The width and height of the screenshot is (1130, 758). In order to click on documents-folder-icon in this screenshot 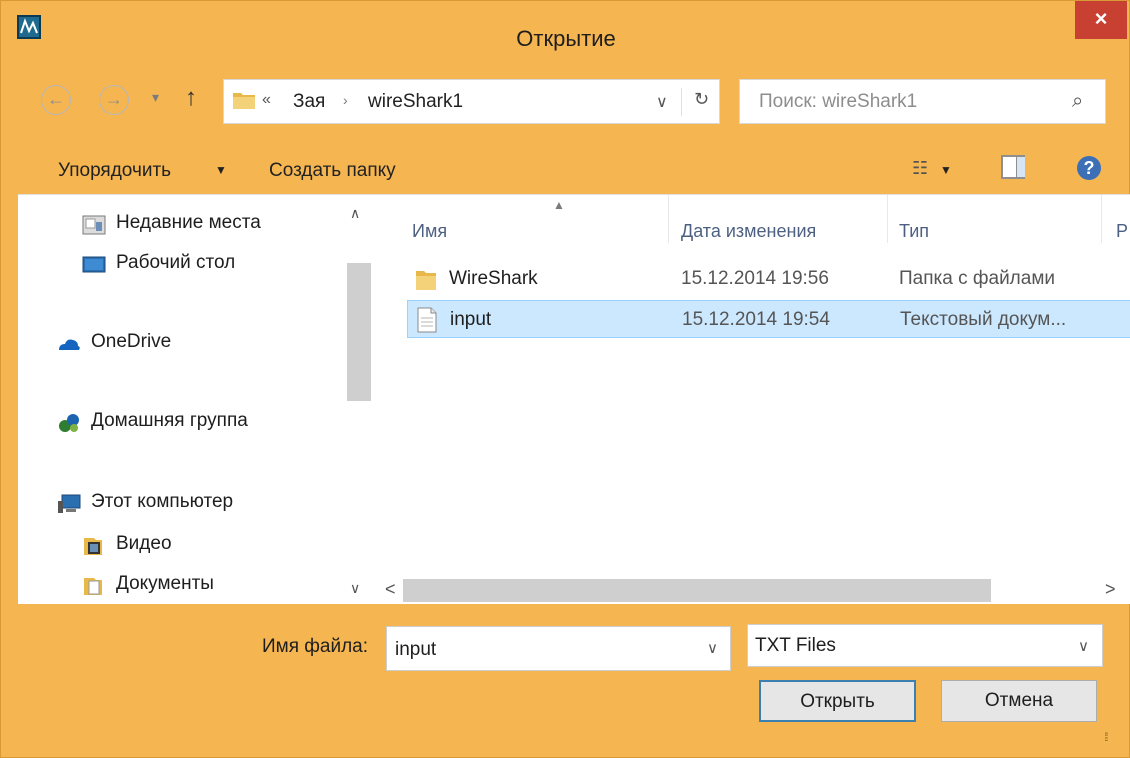, I will do `click(93, 586)`.